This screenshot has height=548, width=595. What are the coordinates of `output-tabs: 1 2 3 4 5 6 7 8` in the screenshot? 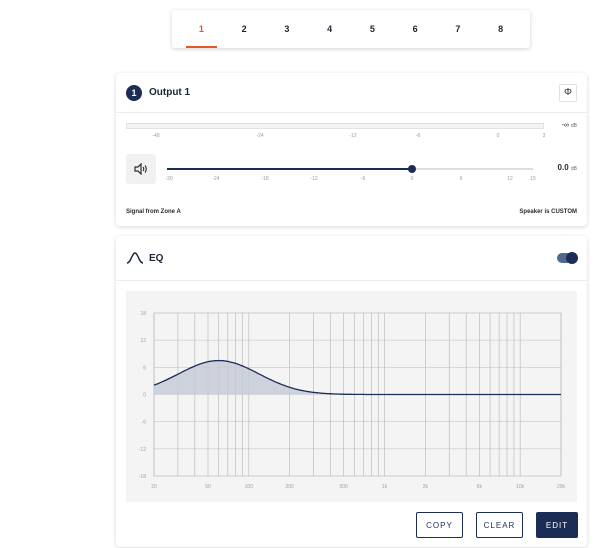 It's located at (351, 29).